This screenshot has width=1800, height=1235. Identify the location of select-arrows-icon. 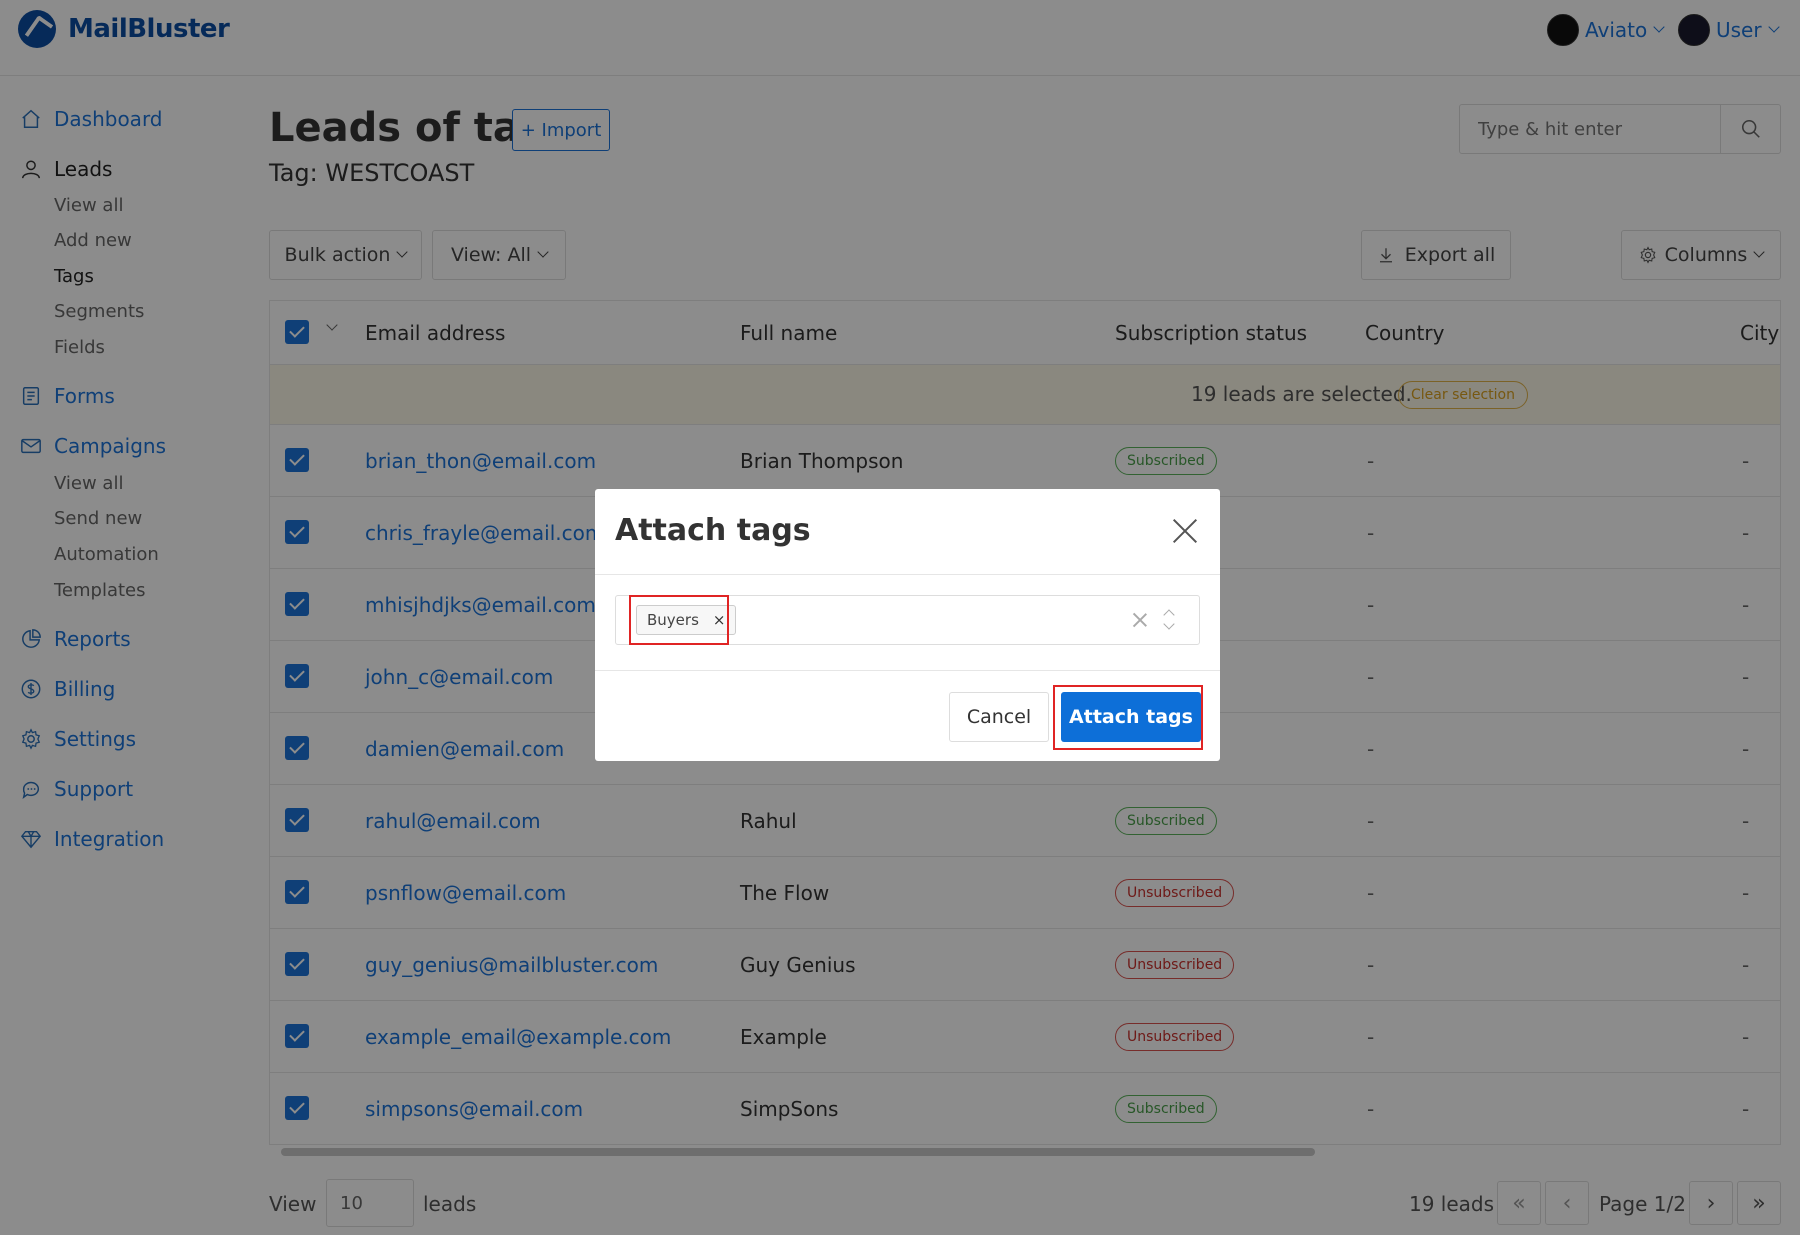
(1169, 620).